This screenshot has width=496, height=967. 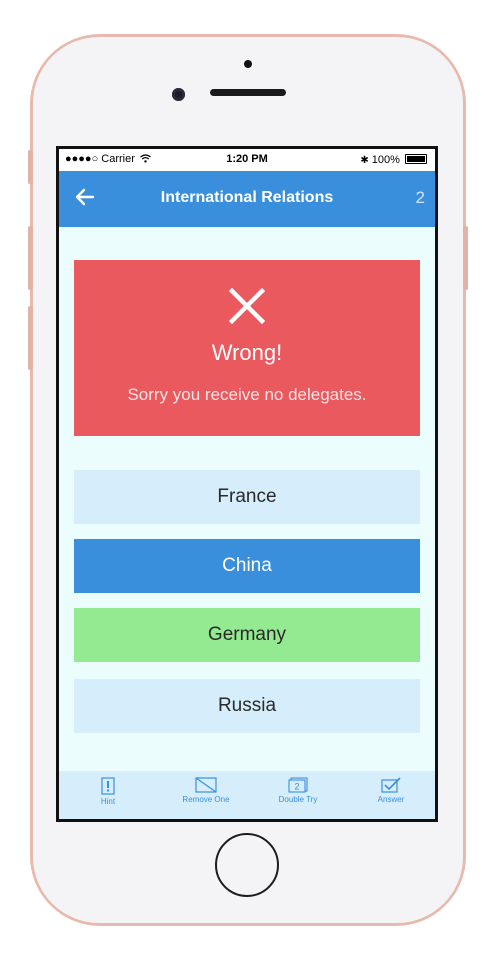 What do you see at coordinates (416, 159) in the screenshot?
I see `battery-icon` at bounding box center [416, 159].